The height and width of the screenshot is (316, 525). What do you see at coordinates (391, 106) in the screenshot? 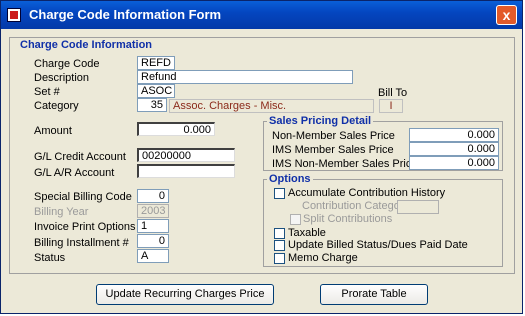
I see `bill-to-value: I` at bounding box center [391, 106].